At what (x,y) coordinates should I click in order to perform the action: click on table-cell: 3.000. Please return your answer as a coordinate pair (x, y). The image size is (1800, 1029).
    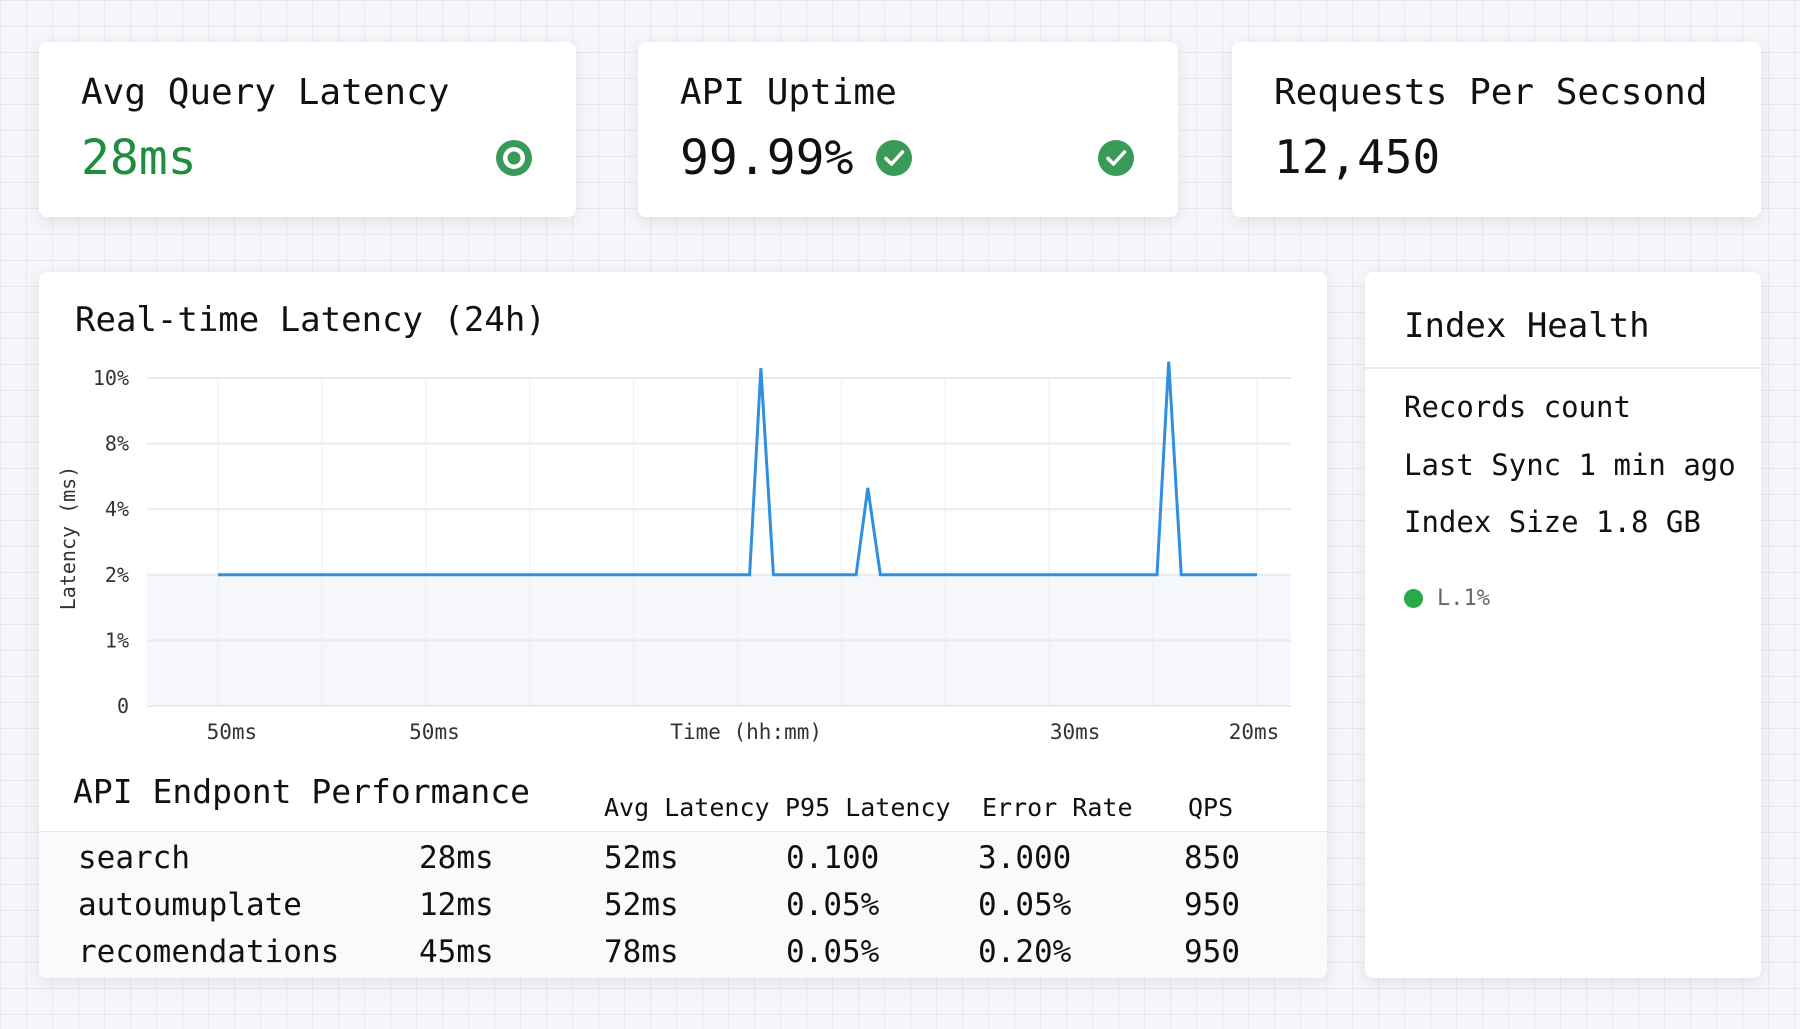
    Looking at the image, I should click on (1025, 858).